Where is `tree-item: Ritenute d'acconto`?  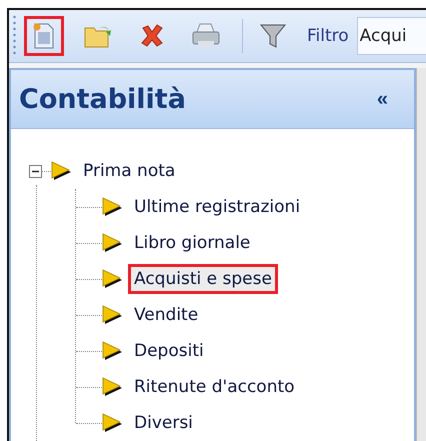
tree-item: Ritenute d'acconto is located at coordinates (214, 387).